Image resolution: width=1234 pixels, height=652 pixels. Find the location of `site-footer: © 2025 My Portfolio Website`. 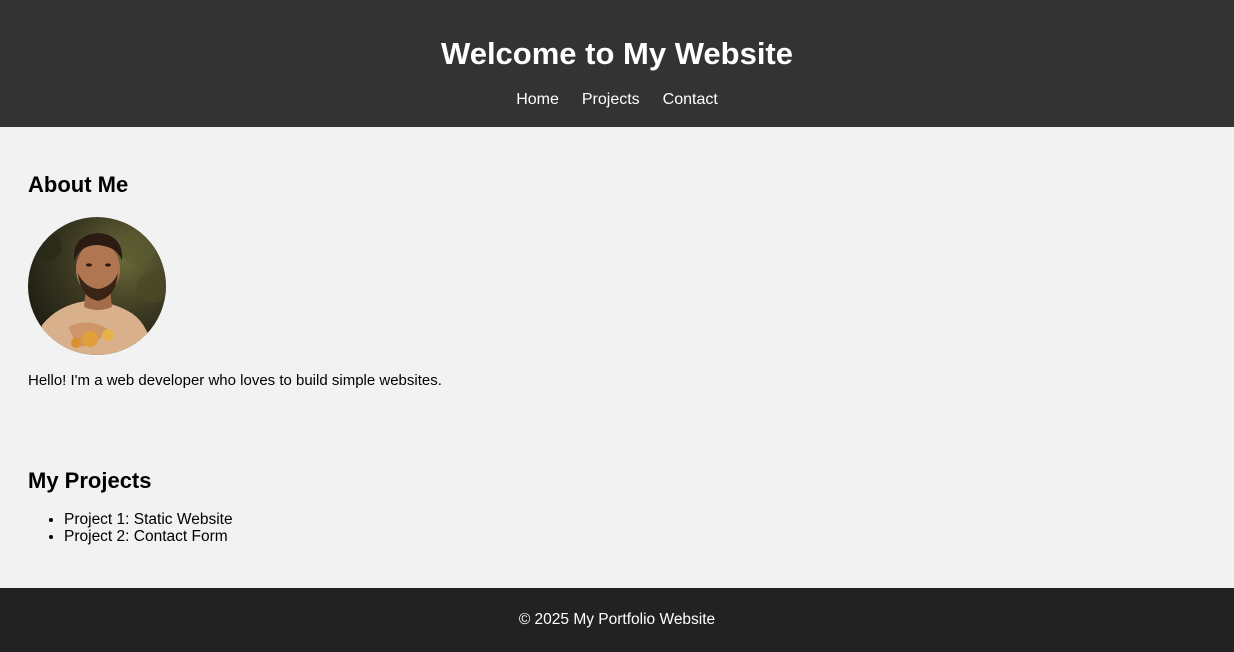

site-footer: © 2025 My Portfolio Website is located at coordinates (617, 620).